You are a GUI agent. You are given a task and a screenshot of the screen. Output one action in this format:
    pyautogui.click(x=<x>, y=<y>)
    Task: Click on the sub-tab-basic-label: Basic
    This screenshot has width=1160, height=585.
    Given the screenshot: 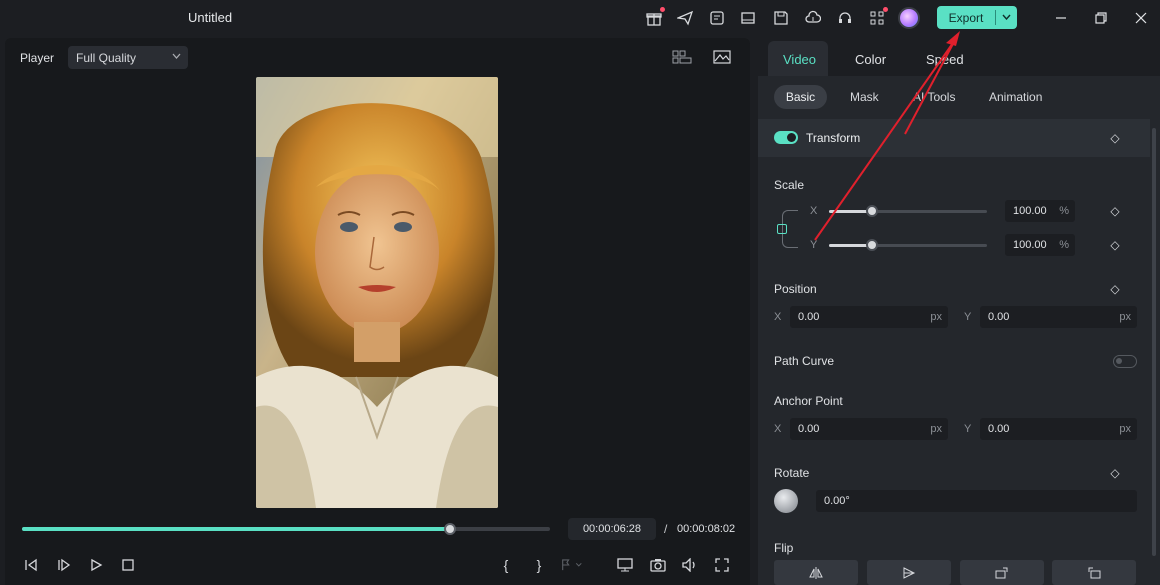 What is the action you would take?
    pyautogui.click(x=800, y=97)
    